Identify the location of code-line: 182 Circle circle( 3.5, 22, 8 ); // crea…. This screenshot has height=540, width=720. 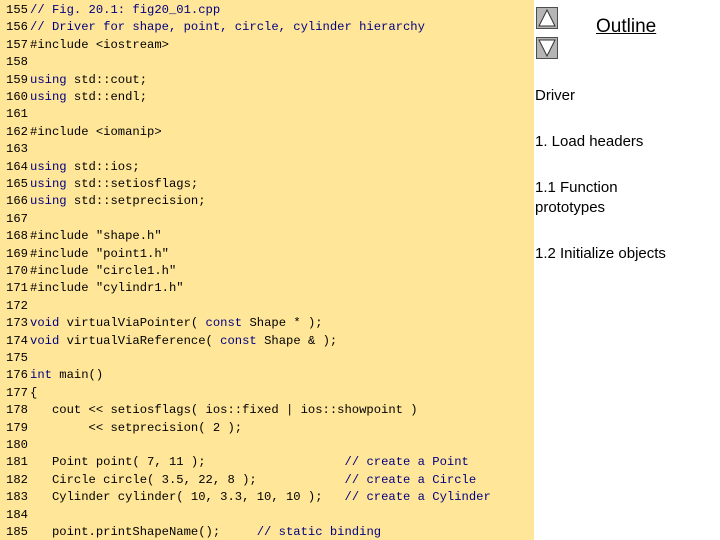
(241, 480).